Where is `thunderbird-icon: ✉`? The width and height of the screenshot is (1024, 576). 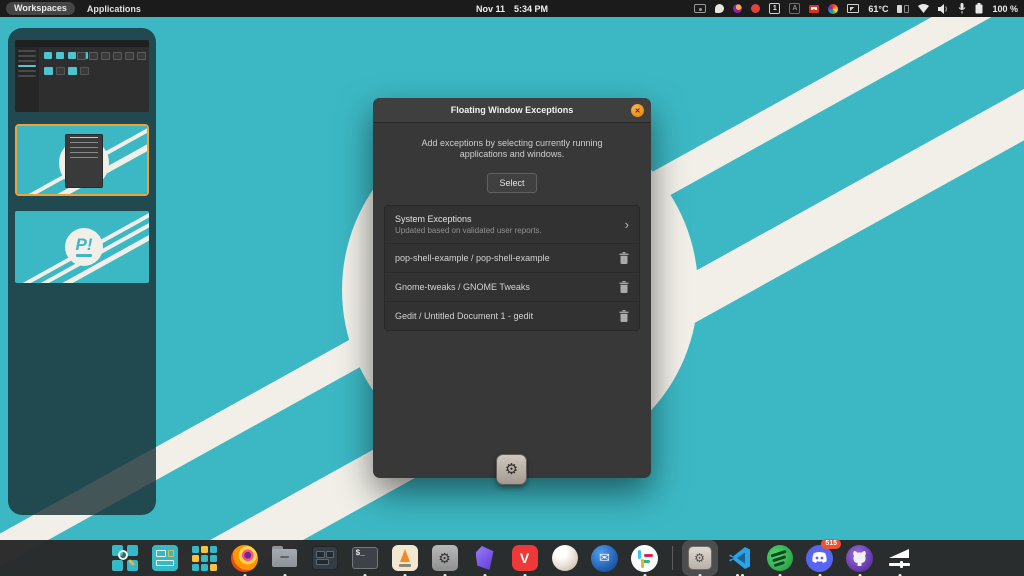 thunderbird-icon: ✉ is located at coordinates (604, 558).